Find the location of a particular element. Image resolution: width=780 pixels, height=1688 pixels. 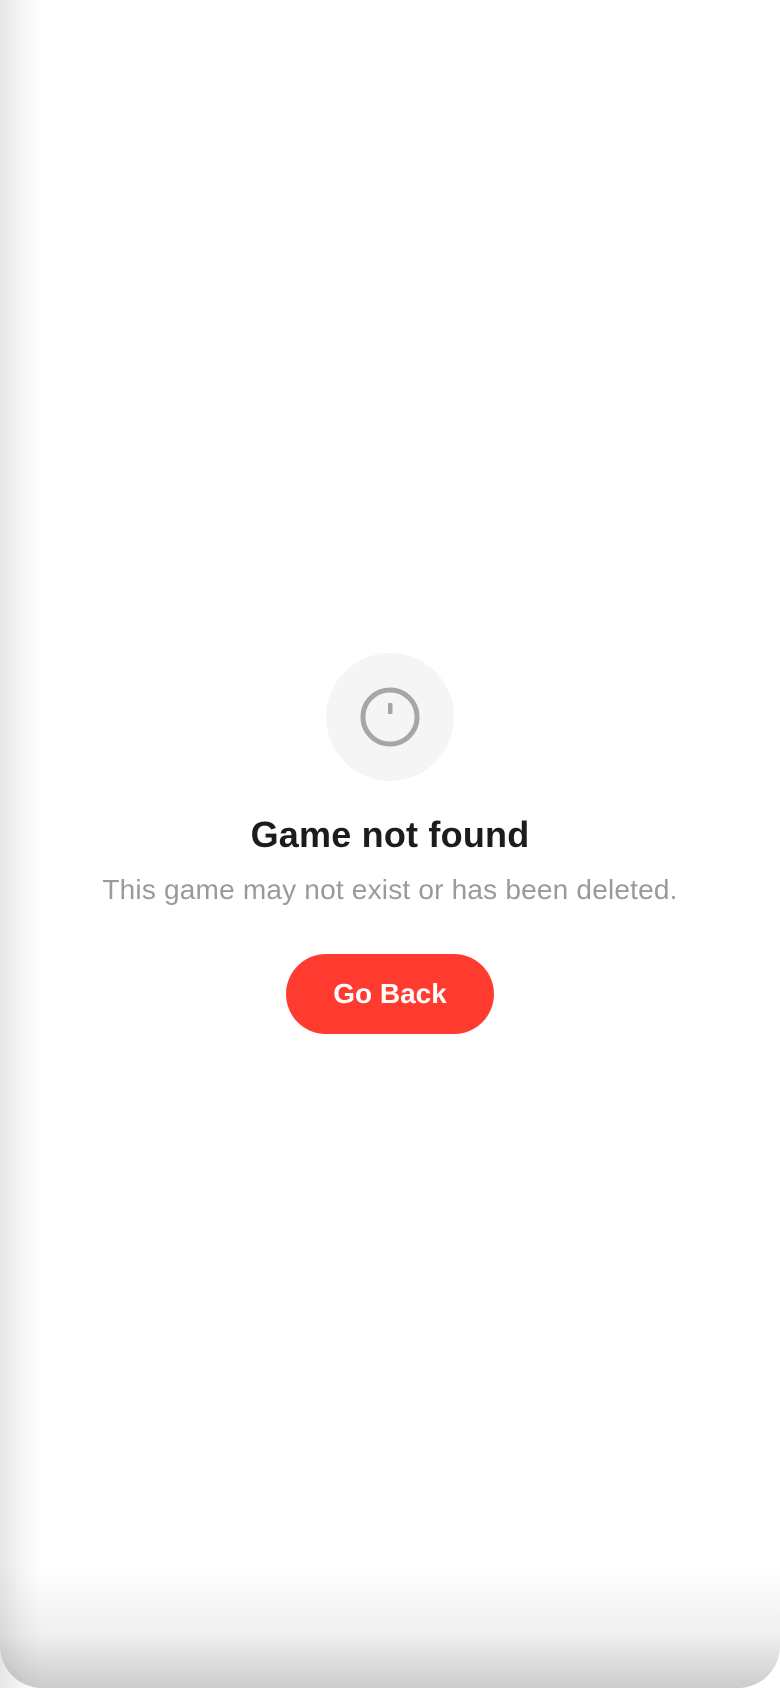

icon-container is located at coordinates (390, 717).